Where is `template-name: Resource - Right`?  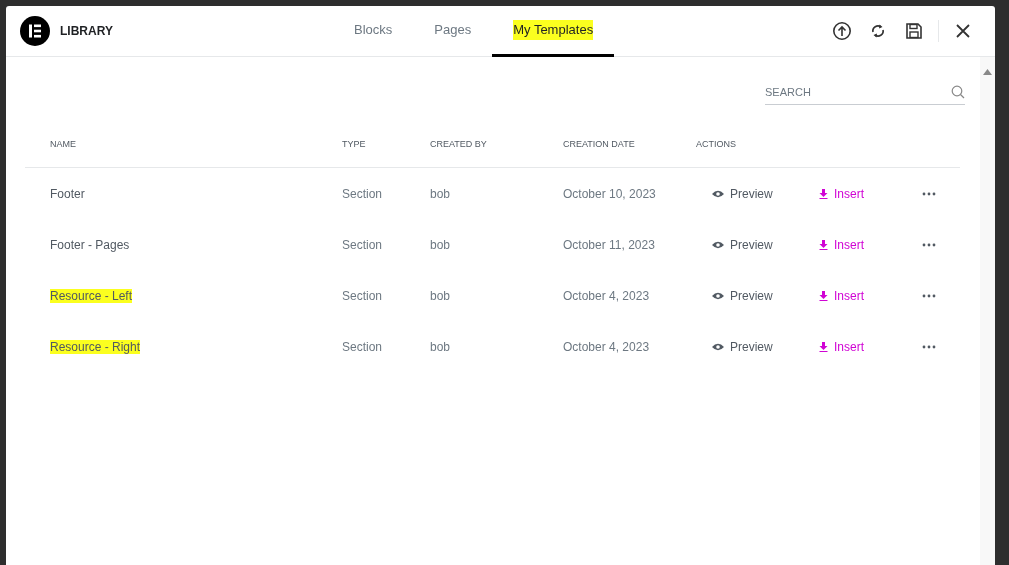 template-name: Resource - Right is located at coordinates (95, 346).